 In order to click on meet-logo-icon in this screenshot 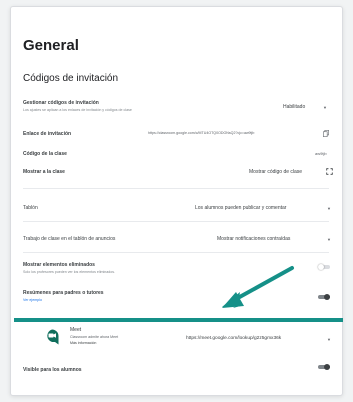, I will do `click(53, 337)`.